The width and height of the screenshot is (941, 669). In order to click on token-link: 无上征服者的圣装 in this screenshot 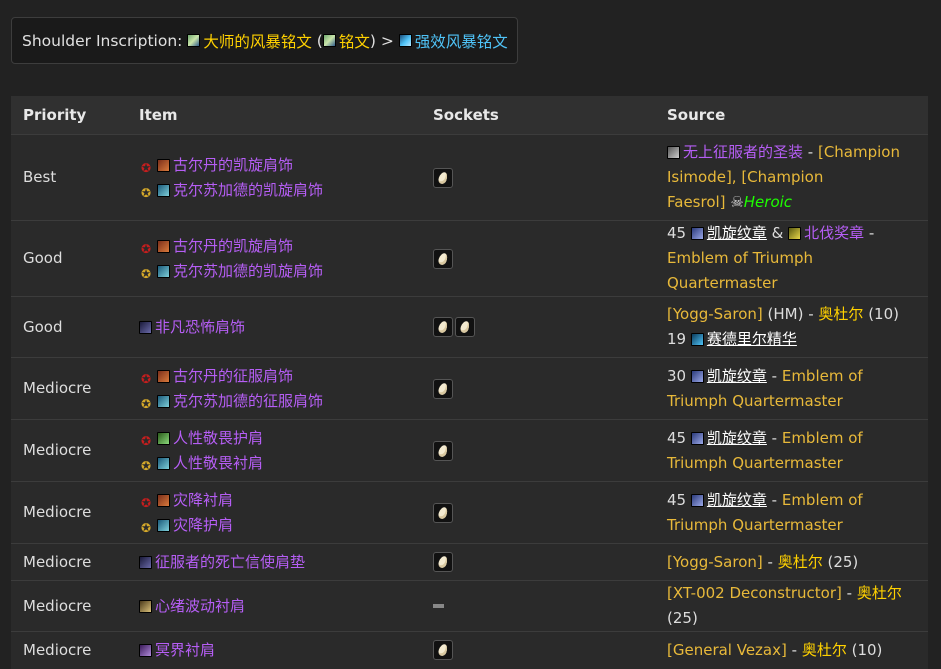, I will do `click(743, 152)`.